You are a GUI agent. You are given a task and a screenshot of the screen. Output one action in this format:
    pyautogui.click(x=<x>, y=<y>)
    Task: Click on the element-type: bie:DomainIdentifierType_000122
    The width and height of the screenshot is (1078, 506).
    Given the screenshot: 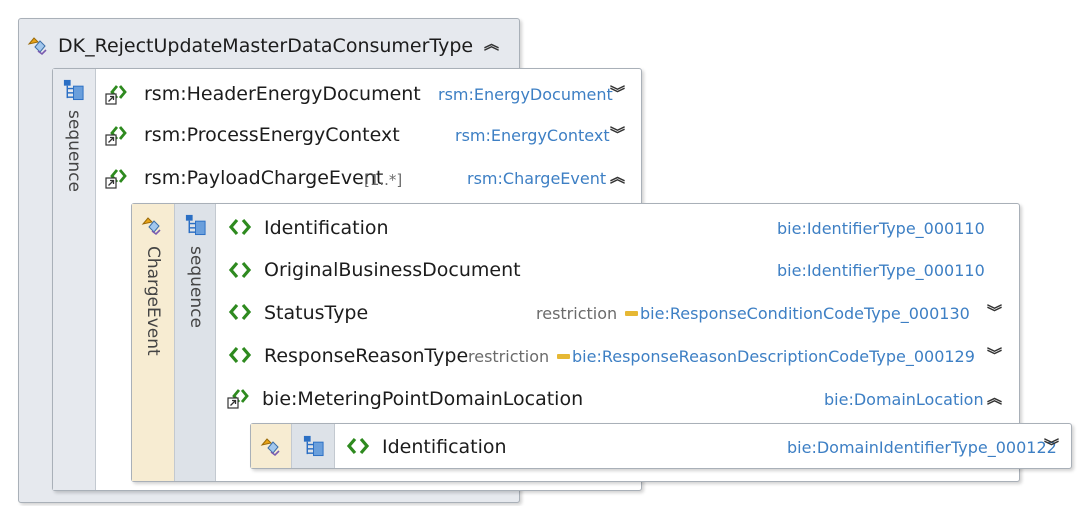 What is the action you would take?
    pyautogui.click(x=922, y=447)
    